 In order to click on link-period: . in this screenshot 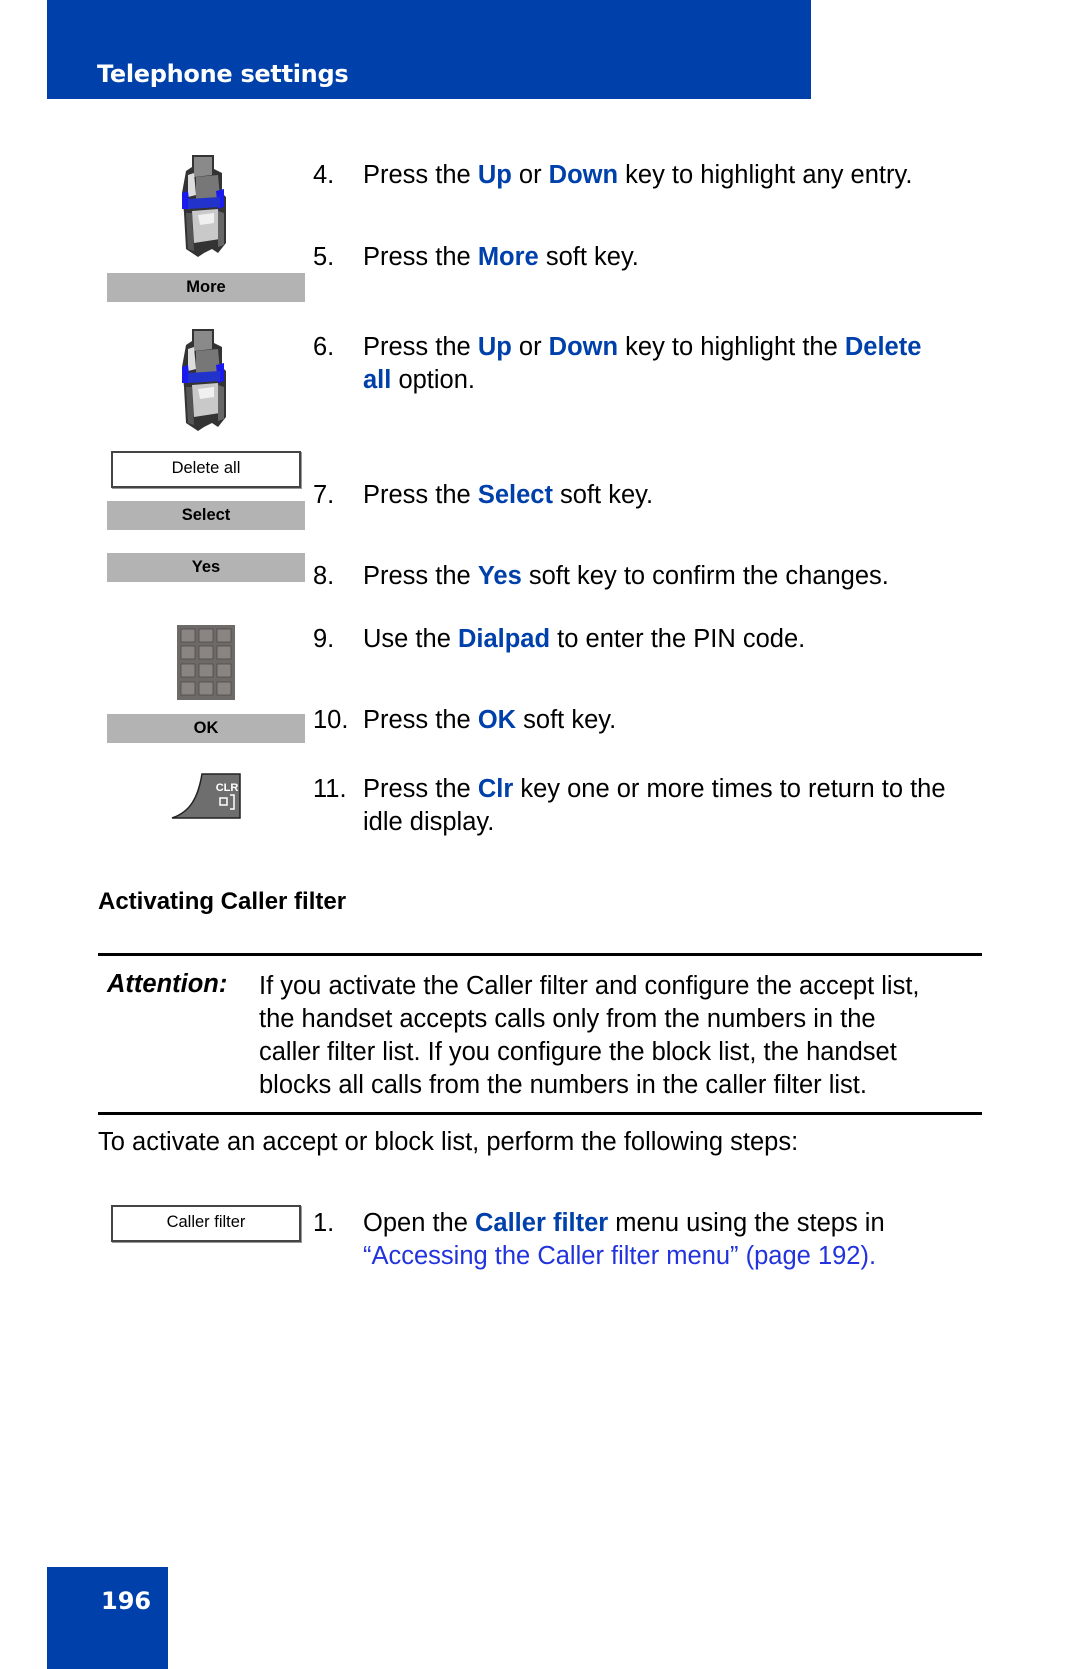, I will do `click(872, 1256)`.